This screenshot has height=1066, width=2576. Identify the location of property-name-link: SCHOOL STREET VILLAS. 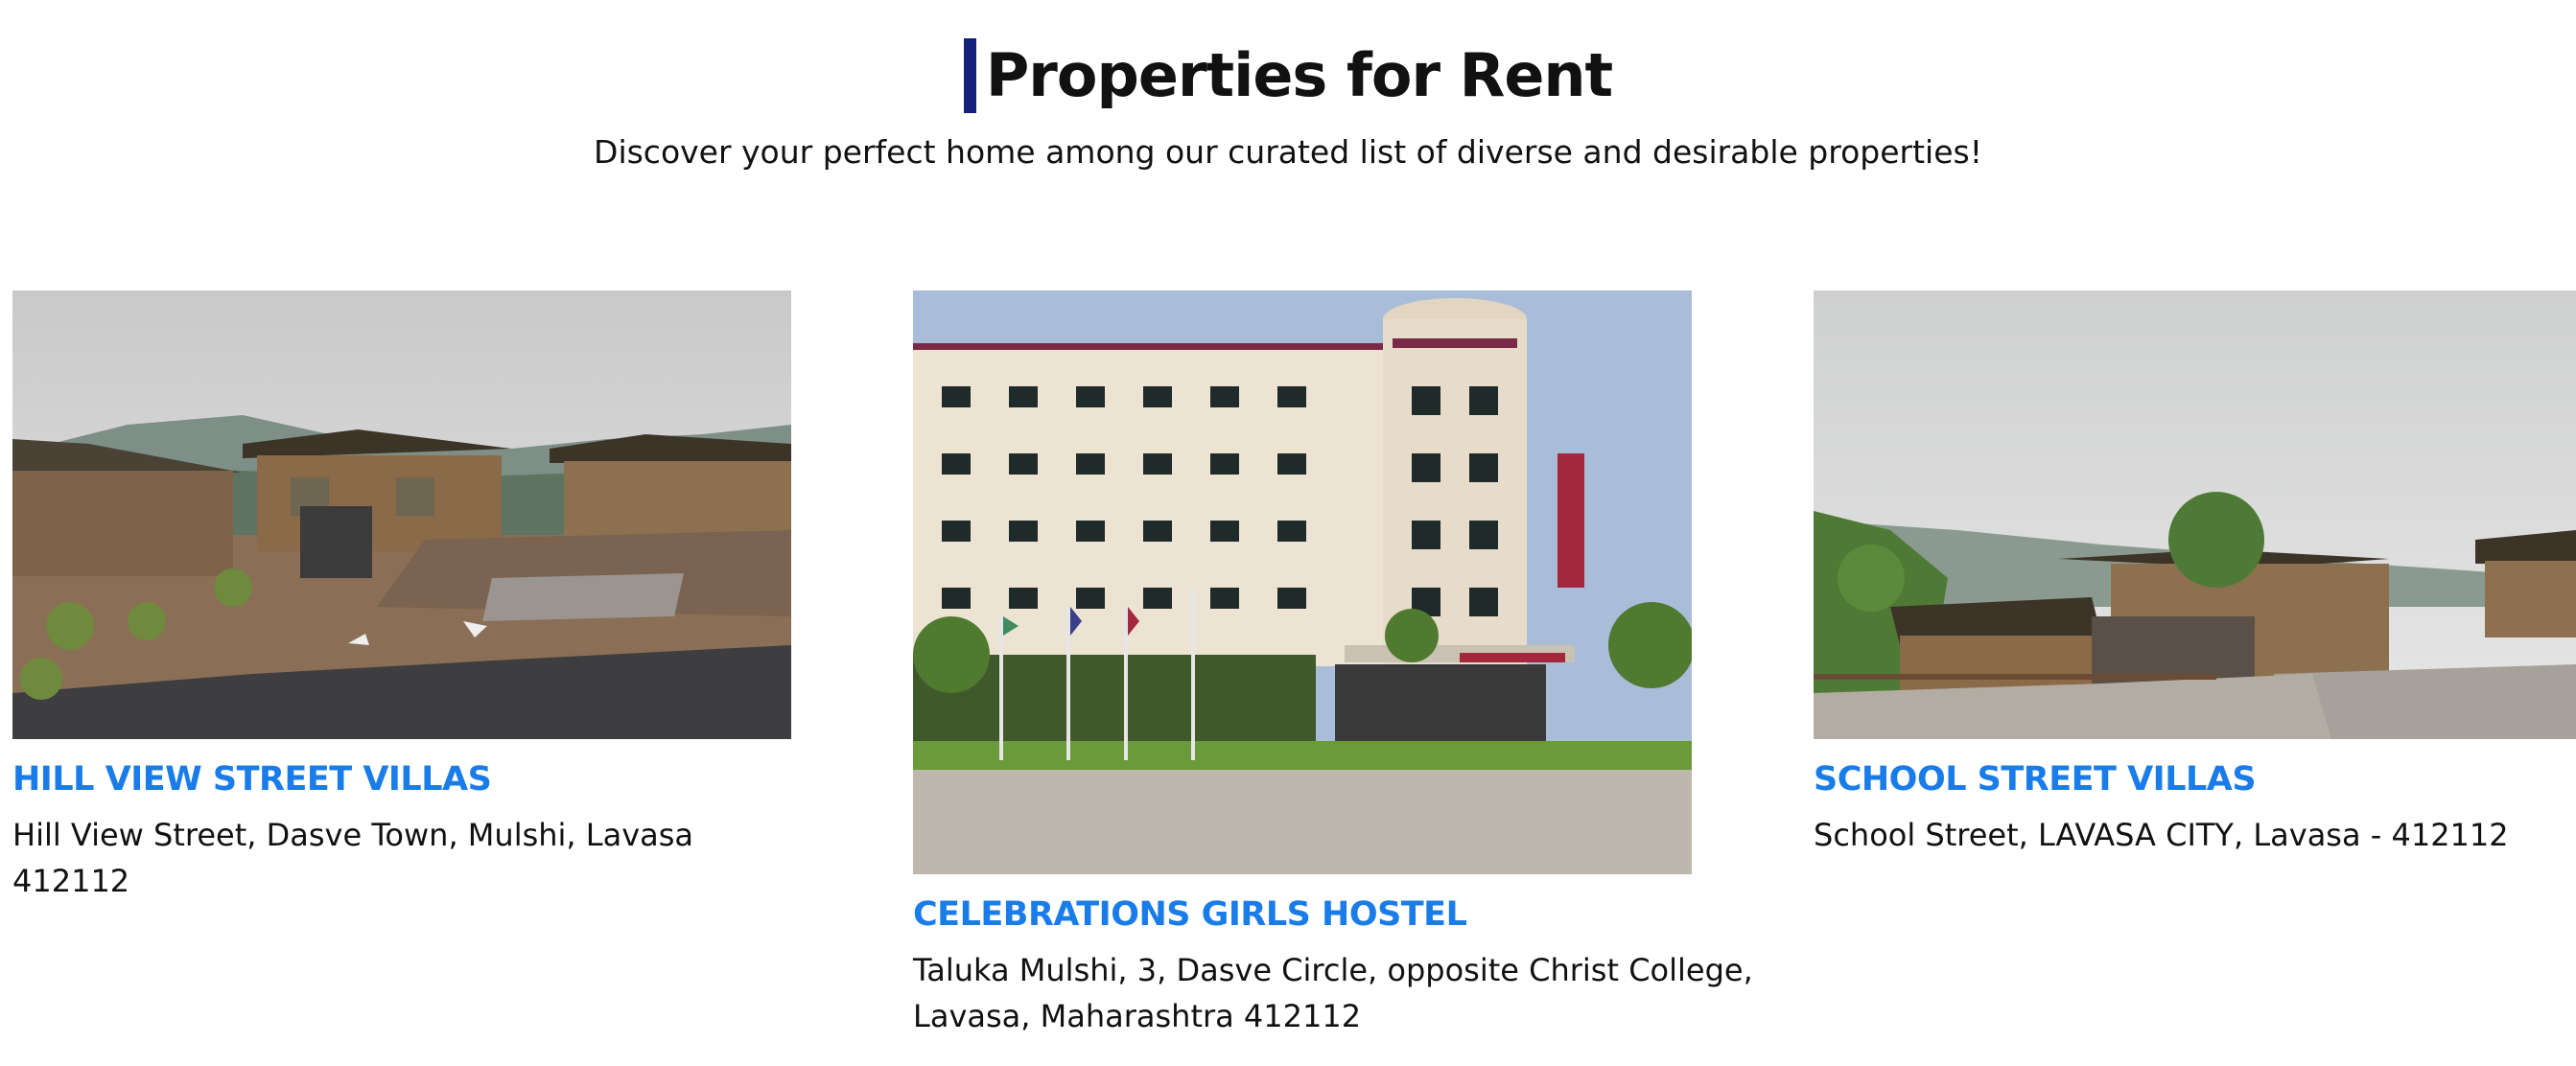
(2195, 779).